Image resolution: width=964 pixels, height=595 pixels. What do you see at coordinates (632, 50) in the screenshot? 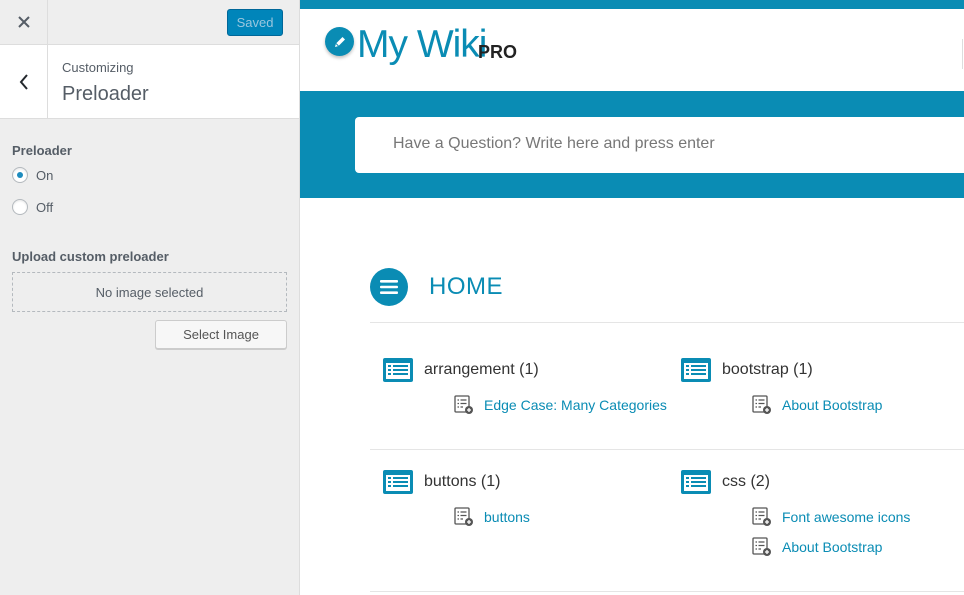
I see `site-header: My Wiki PRO` at bounding box center [632, 50].